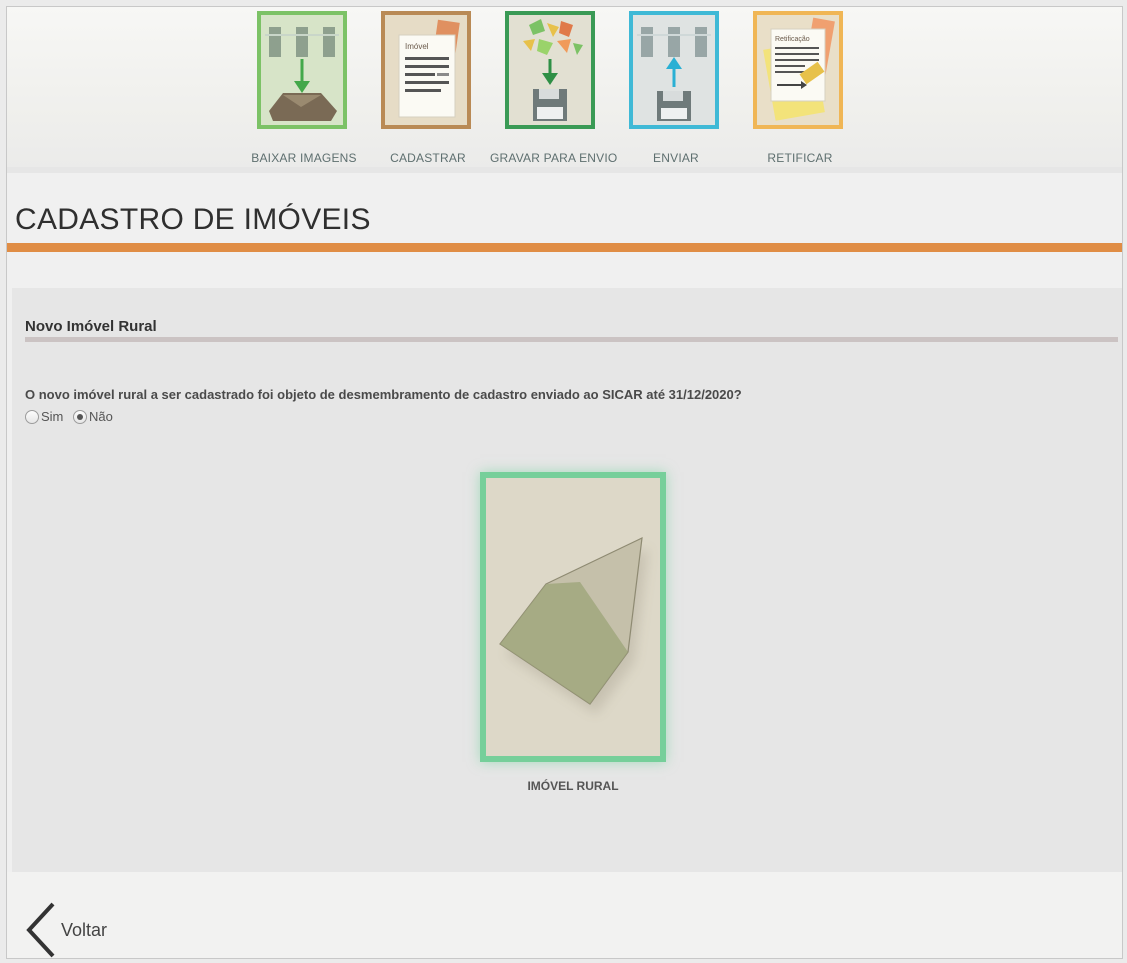 The height and width of the screenshot is (963, 1127). I want to click on back-button: Voltar, so click(65, 929).